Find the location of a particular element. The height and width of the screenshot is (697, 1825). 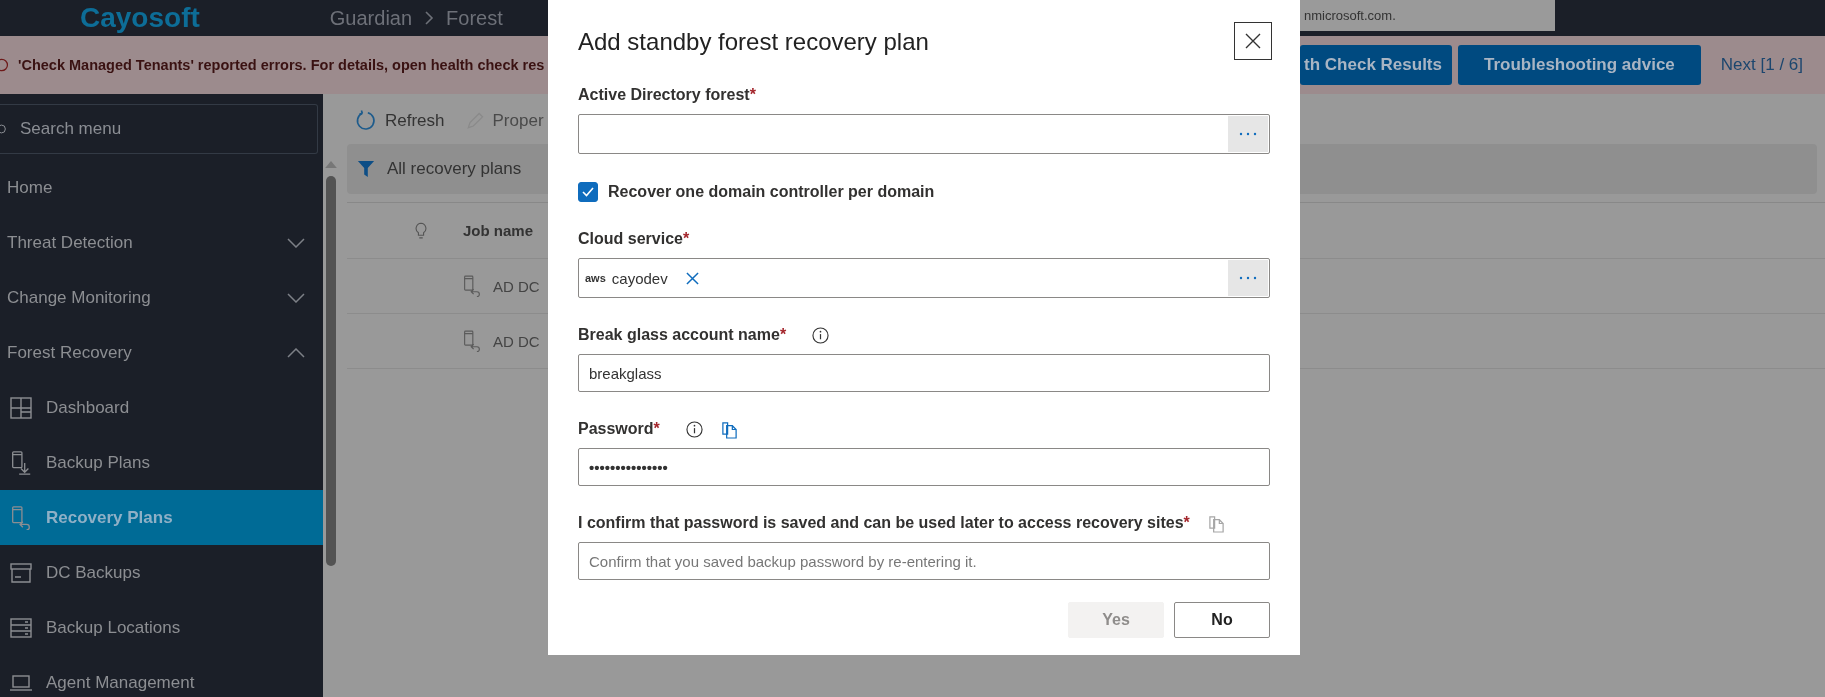

banner-button: th Check Results is located at coordinates (1376, 65).